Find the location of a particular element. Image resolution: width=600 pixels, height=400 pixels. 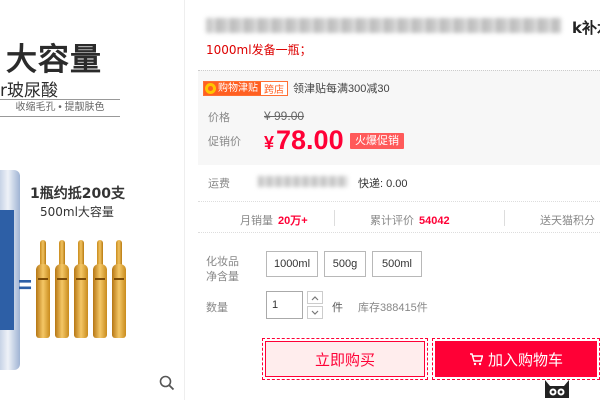

chevron-up-icon is located at coordinates (315, 297).